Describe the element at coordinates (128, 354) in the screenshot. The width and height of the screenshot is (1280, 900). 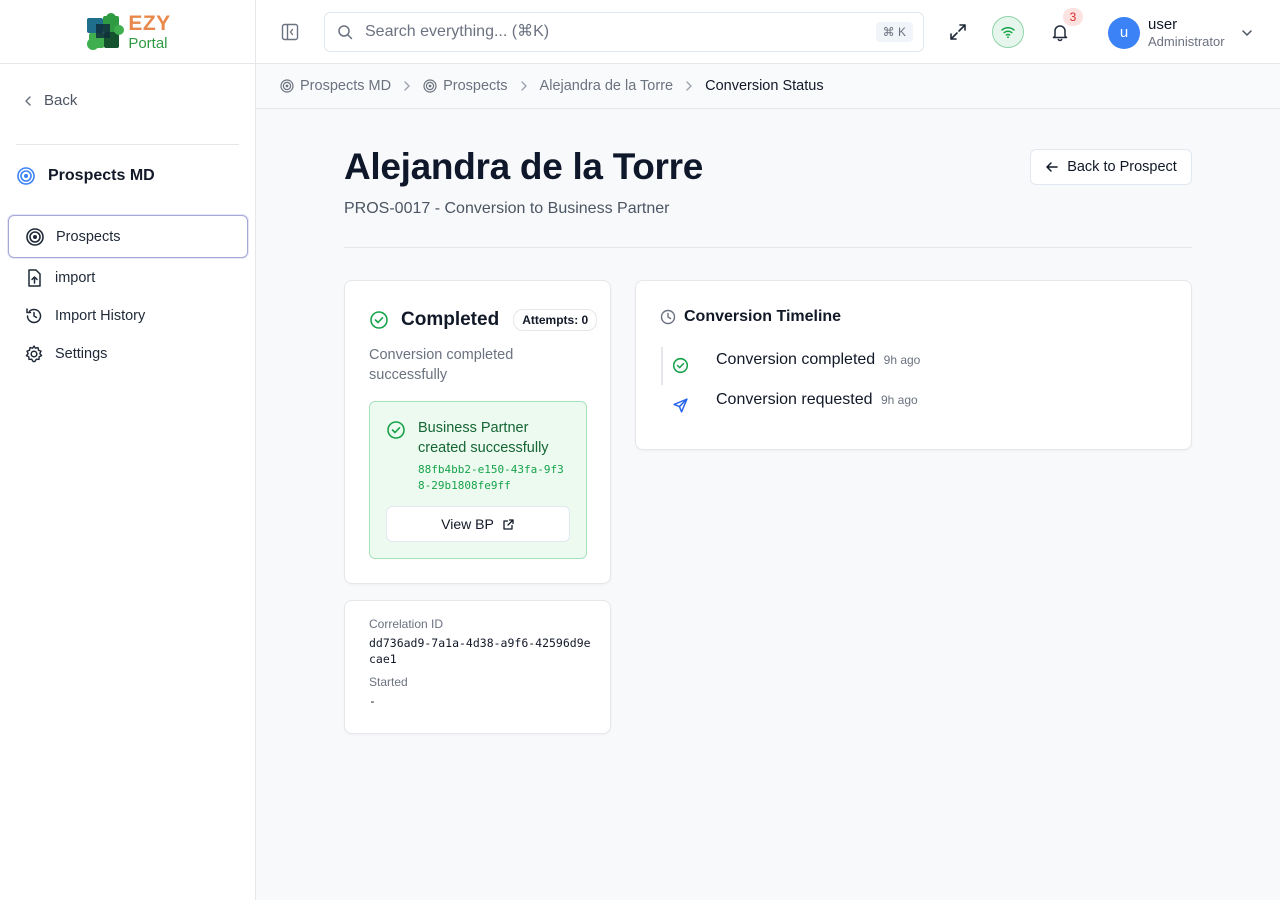
I see `sidebar-item-settings: Settings` at that location.